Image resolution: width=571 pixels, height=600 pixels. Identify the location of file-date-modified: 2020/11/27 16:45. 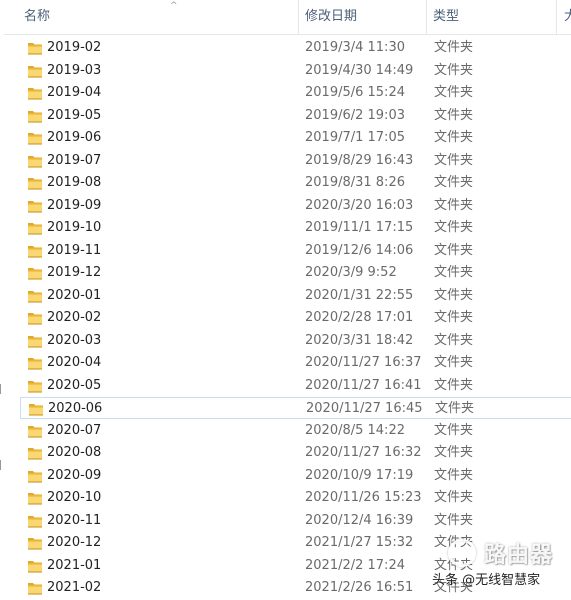
(364, 408).